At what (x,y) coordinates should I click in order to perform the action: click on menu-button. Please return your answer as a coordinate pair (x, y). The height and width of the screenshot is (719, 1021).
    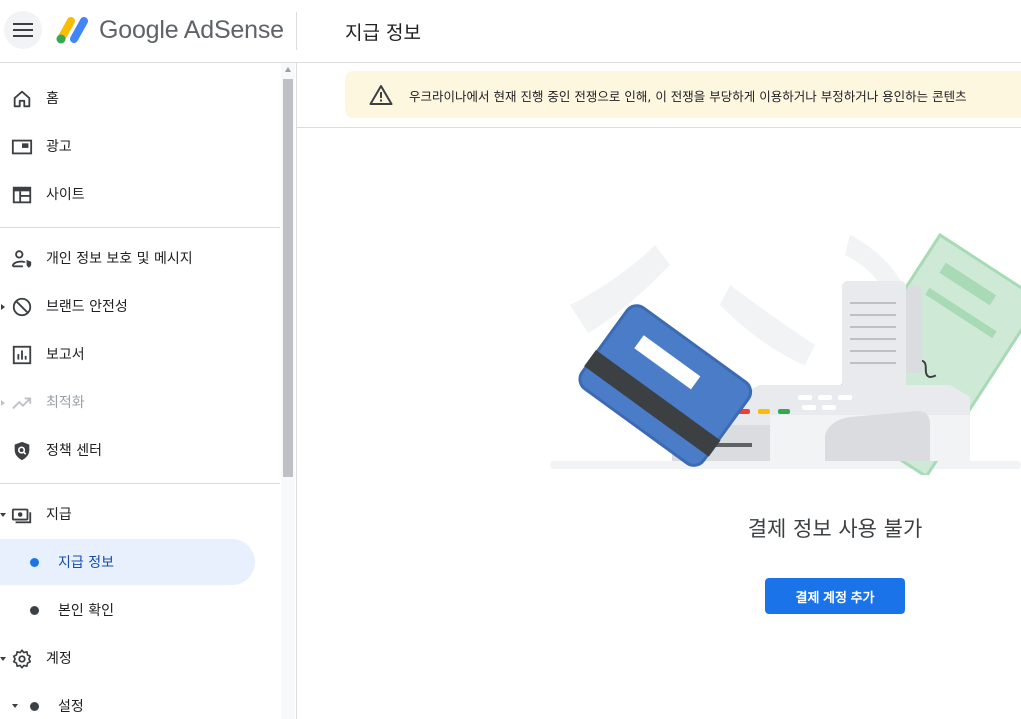
    Looking at the image, I should click on (23, 30).